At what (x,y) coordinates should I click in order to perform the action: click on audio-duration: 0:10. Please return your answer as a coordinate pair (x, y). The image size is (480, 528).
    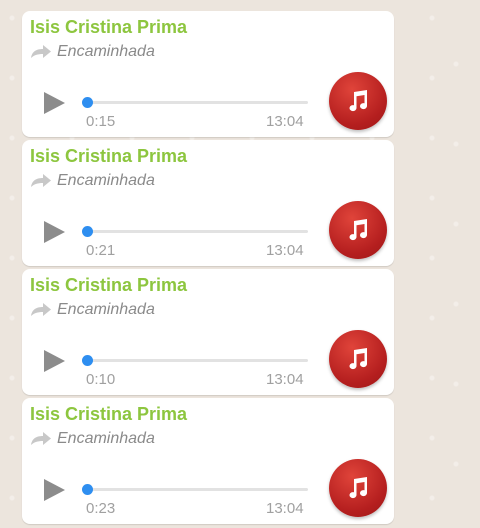
    Looking at the image, I should click on (101, 379).